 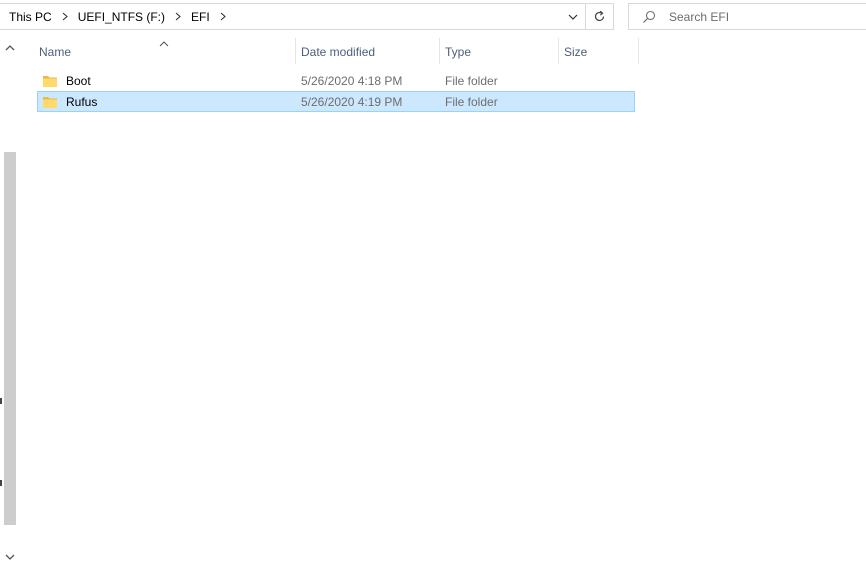 I want to click on file-row: Boot 5/26/2020 4:18 PM File folder, so click(x=336, y=80).